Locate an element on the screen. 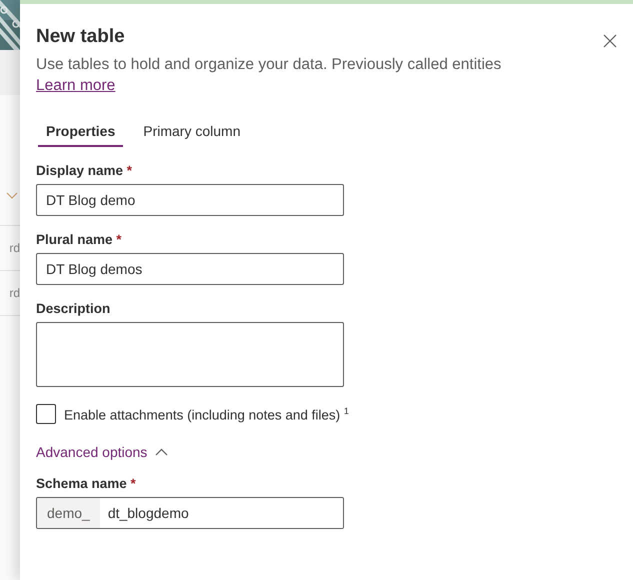 Image resolution: width=633 pixels, height=580 pixels. close-icon is located at coordinates (610, 41).